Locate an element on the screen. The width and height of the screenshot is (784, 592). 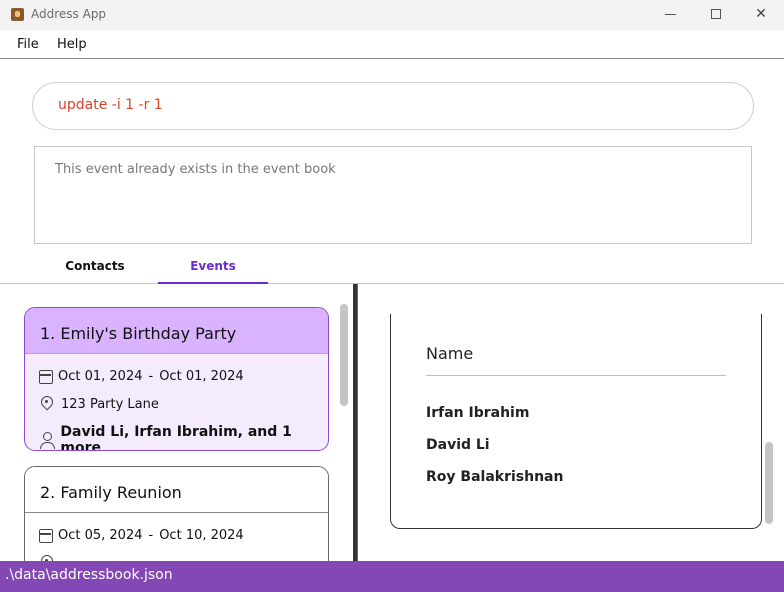
event-end-date: Oct 10, 2024 is located at coordinates (201, 535).